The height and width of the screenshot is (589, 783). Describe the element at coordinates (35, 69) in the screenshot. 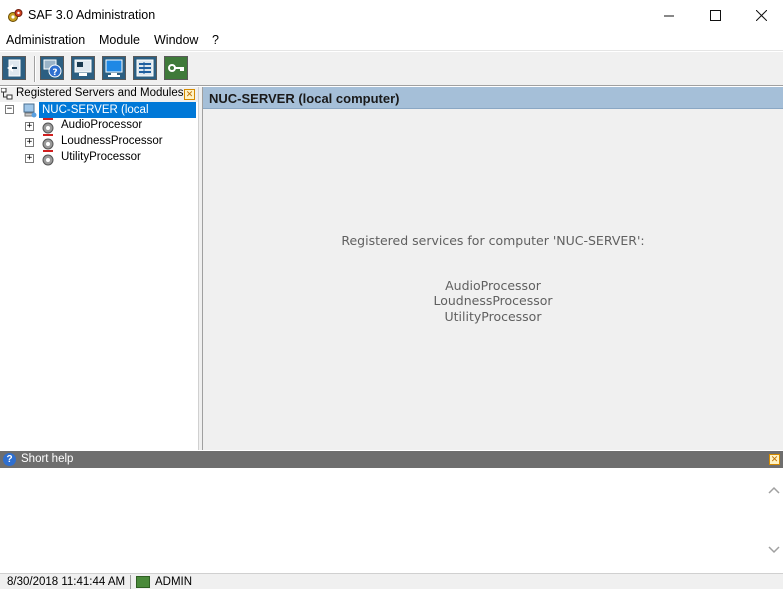

I see `toolbar-separator` at that location.